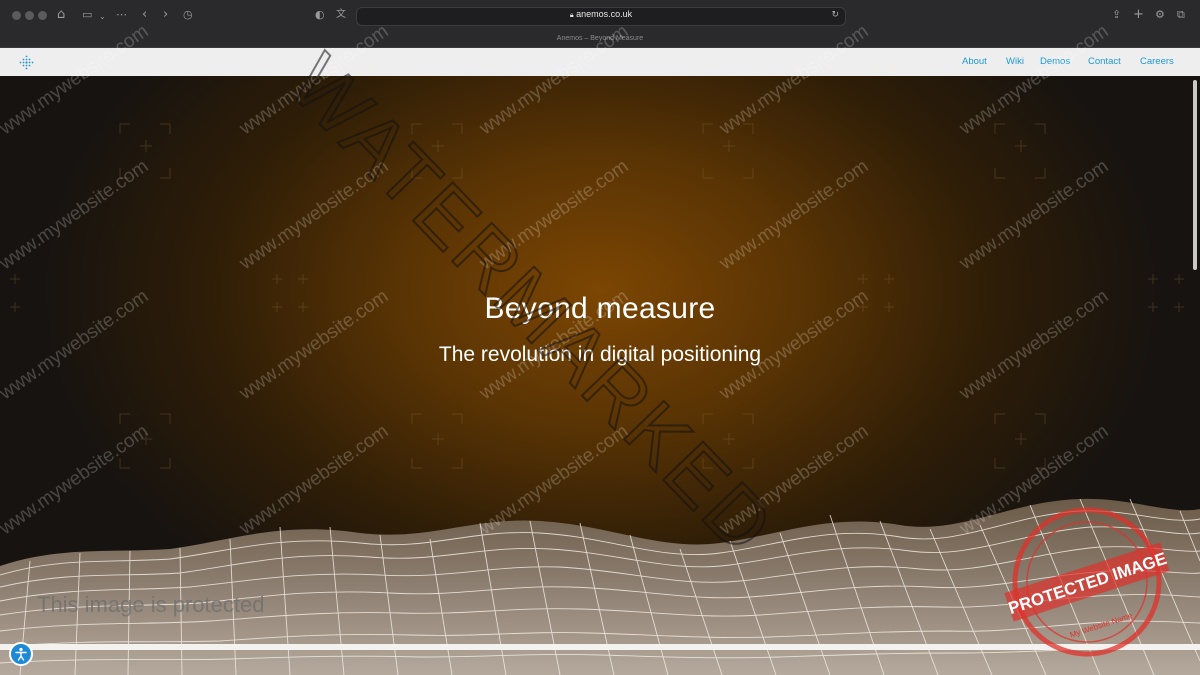 The width and height of the screenshot is (1200, 675). Describe the element at coordinates (600, 62) in the screenshot. I see `site-navbar: About Wiki Demos Contact Careers` at that location.